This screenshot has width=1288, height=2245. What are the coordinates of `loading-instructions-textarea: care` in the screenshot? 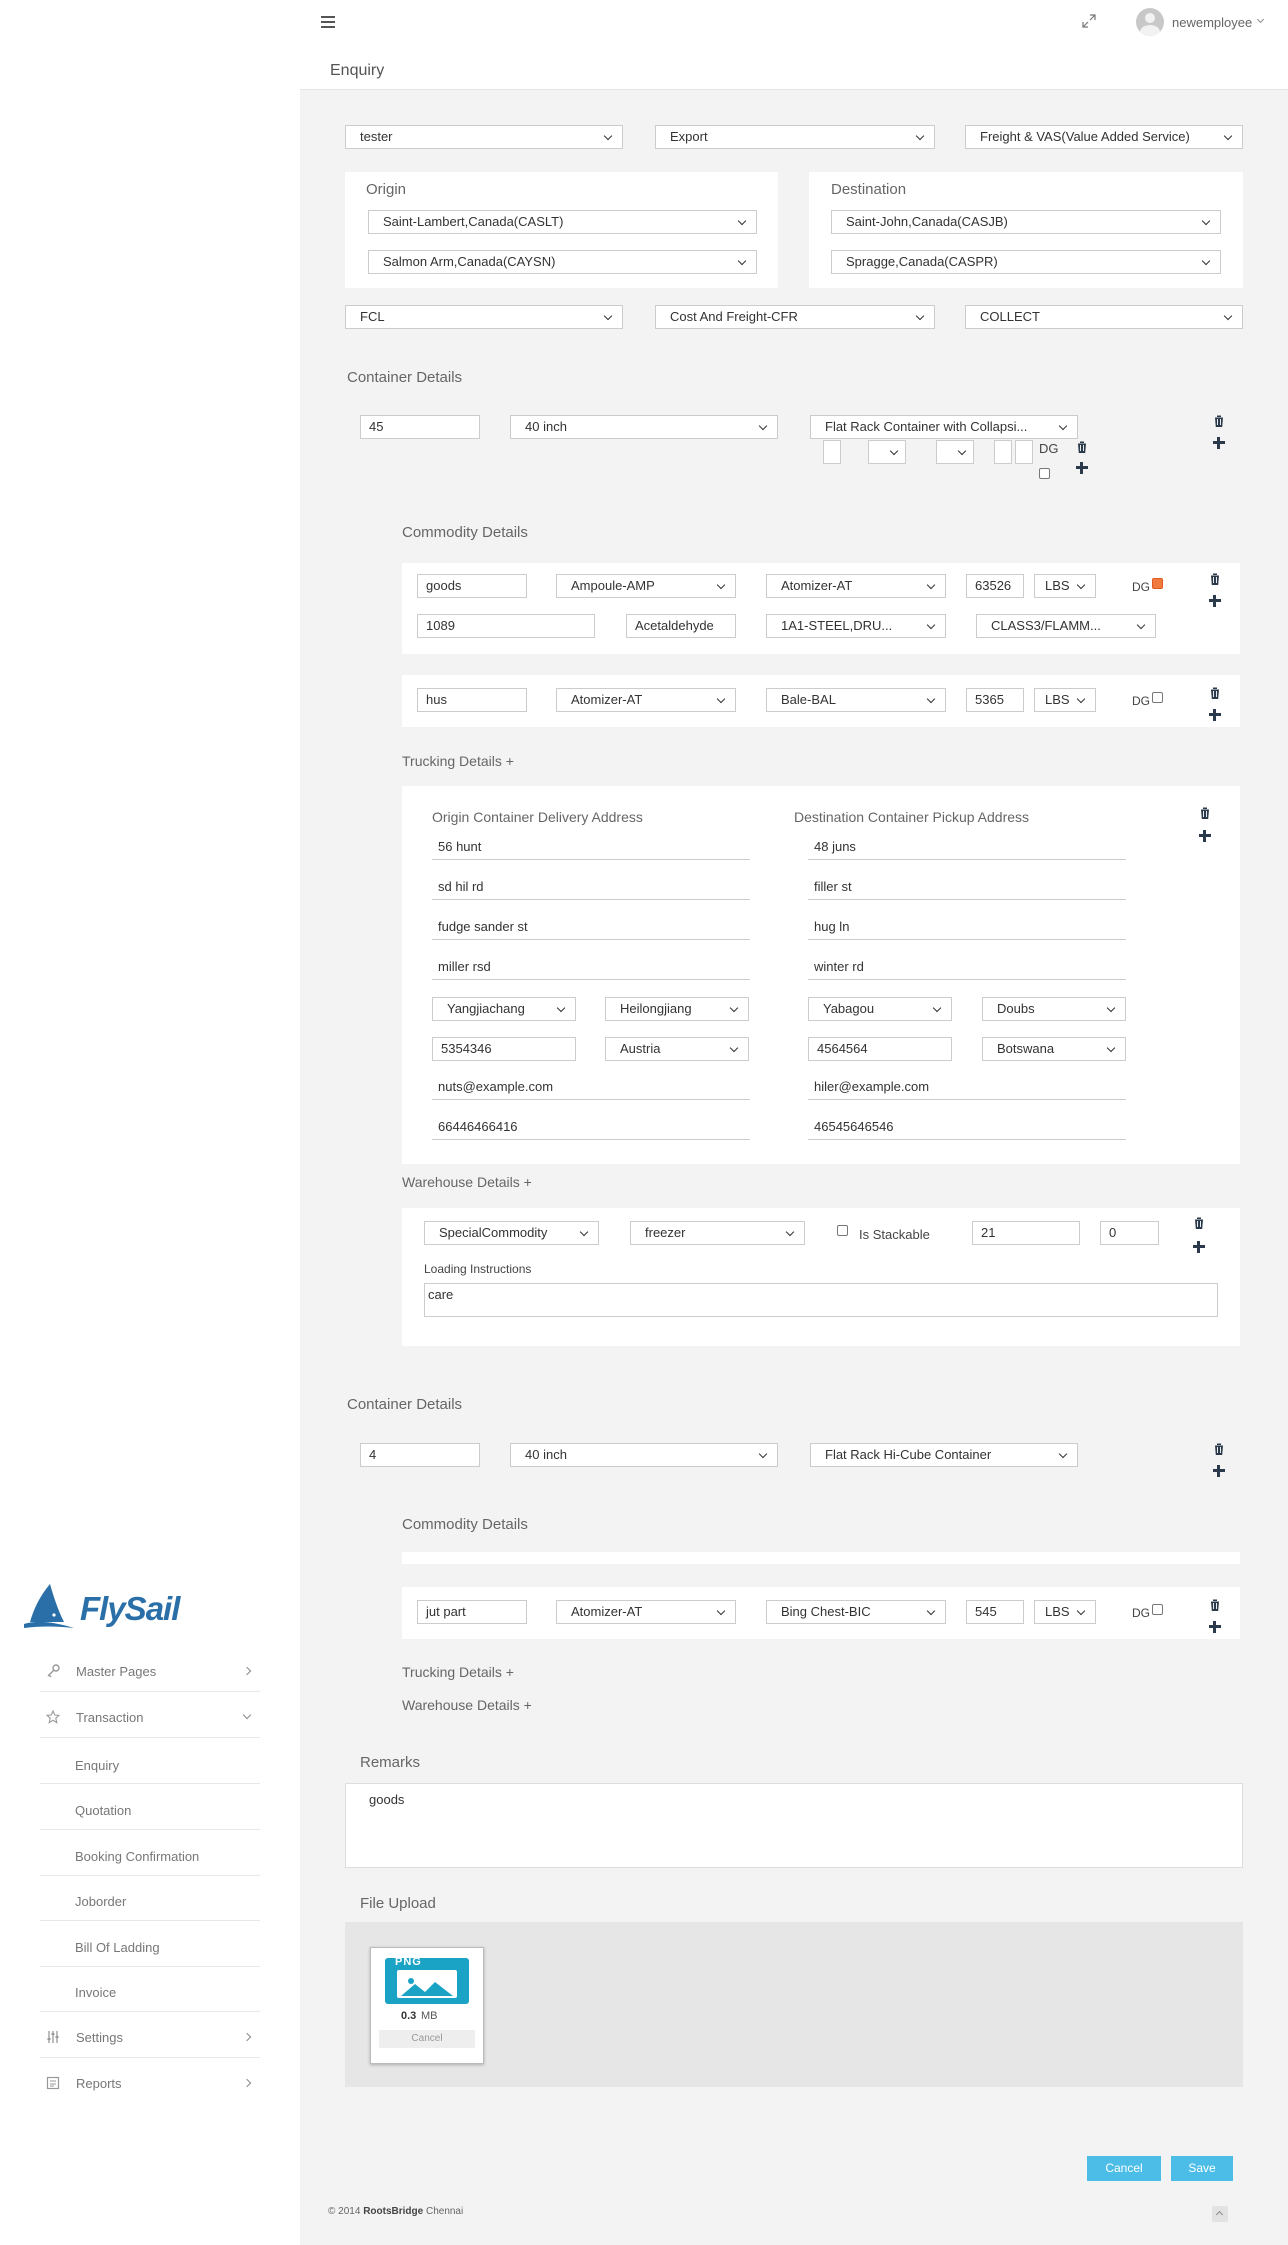 It's located at (821, 1300).